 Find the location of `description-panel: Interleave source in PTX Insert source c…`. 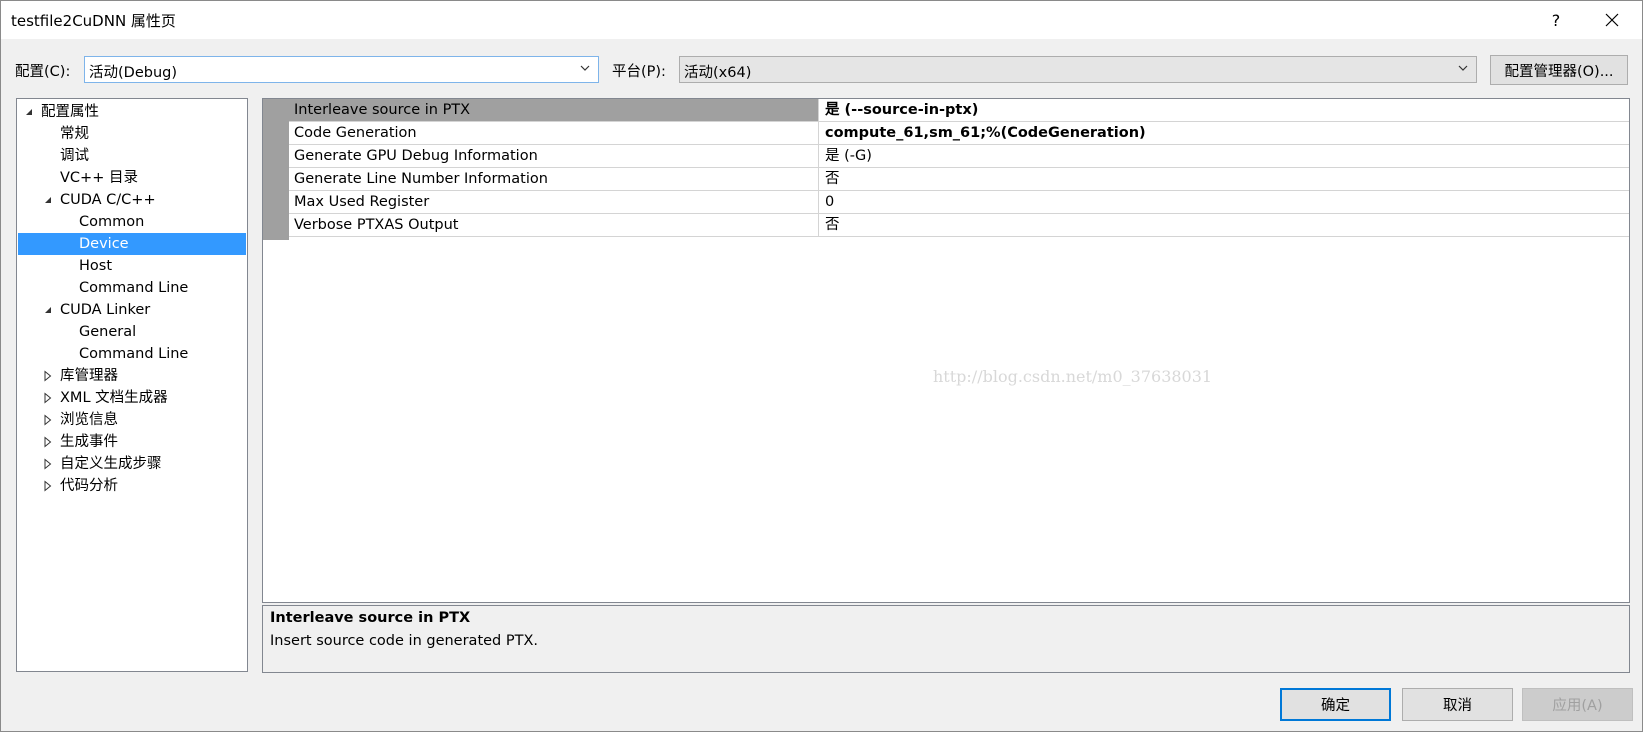

description-panel: Interleave source in PTX Insert source c… is located at coordinates (946, 639).